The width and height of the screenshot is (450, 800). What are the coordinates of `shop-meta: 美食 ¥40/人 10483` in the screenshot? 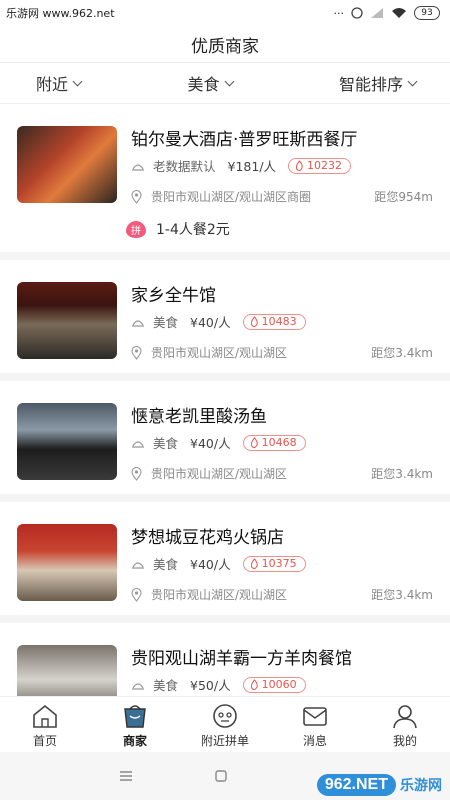 It's located at (218, 321).